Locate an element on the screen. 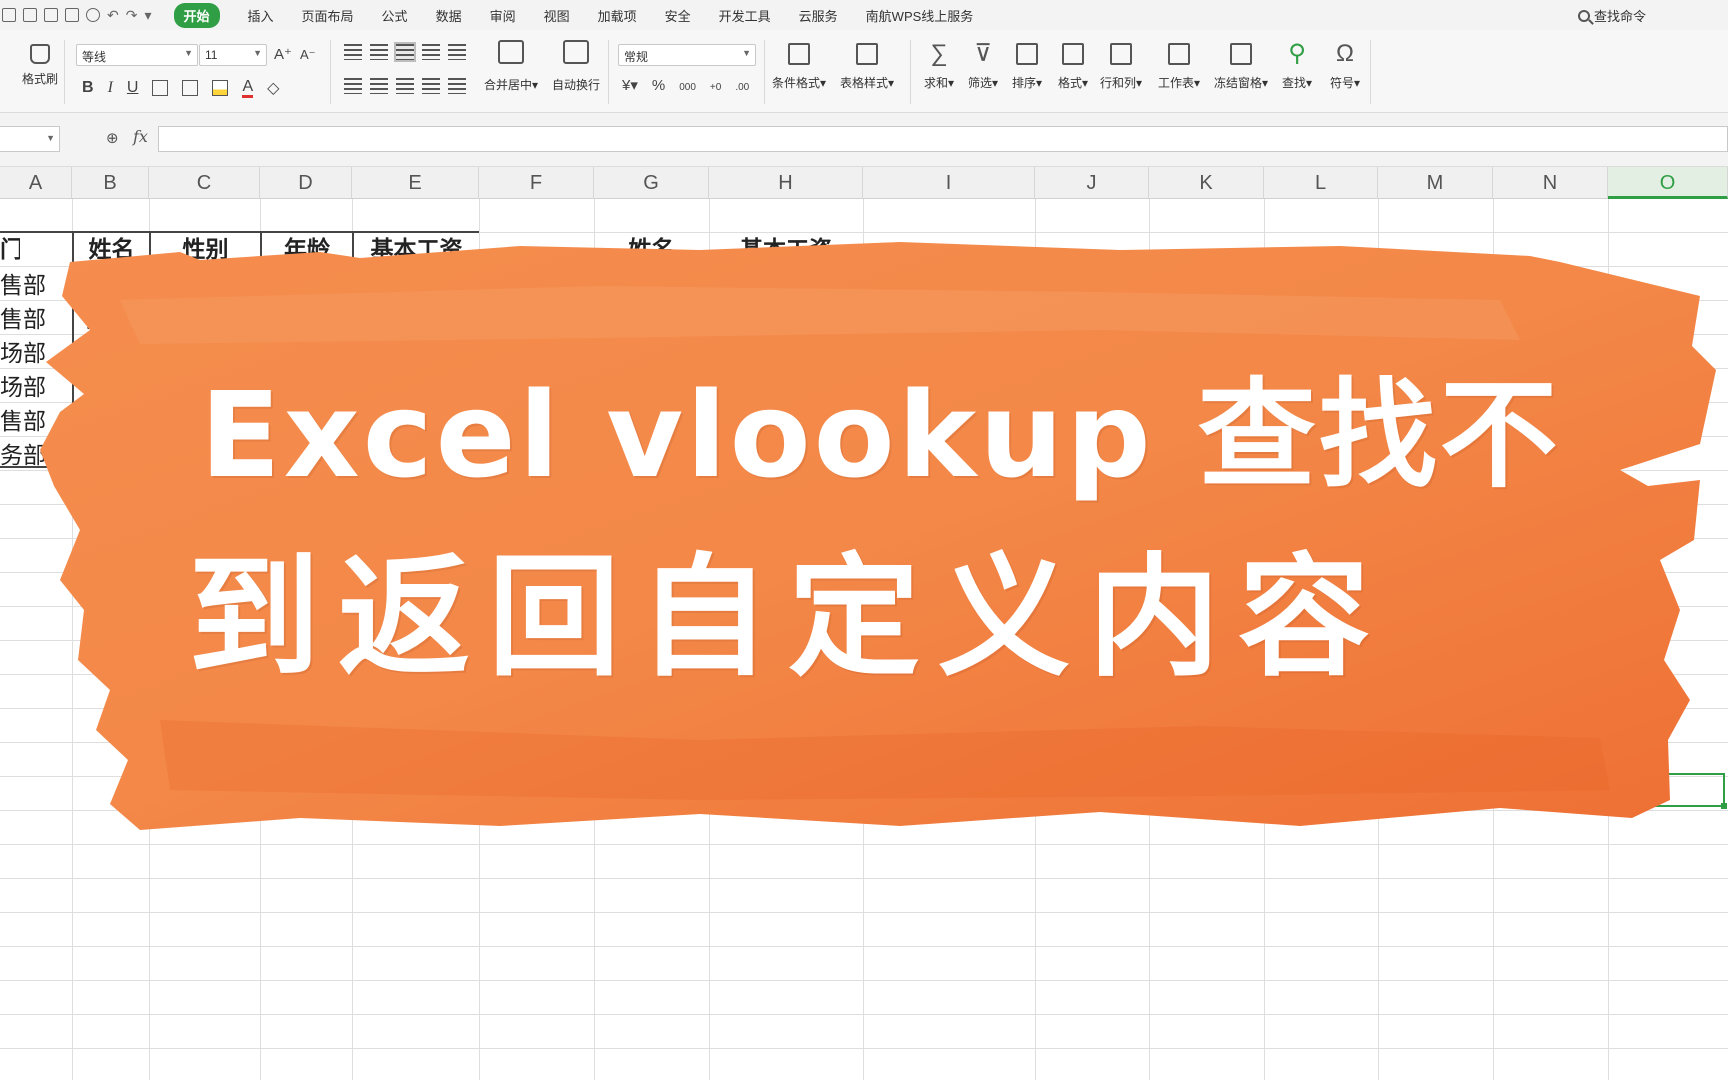 This screenshot has height=1080, width=1728. cell-a7: 售部 is located at coordinates (36, 421).